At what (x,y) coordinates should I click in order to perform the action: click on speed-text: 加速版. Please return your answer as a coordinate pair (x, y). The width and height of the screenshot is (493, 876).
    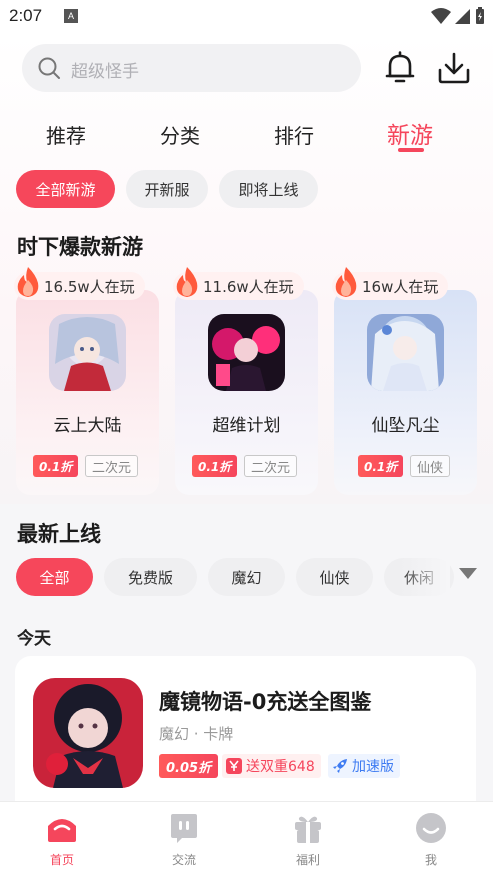
    Looking at the image, I should click on (373, 767).